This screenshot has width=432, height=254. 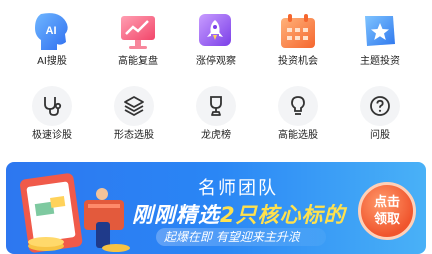 I want to click on feature-label: 形态选股, so click(x=134, y=135).